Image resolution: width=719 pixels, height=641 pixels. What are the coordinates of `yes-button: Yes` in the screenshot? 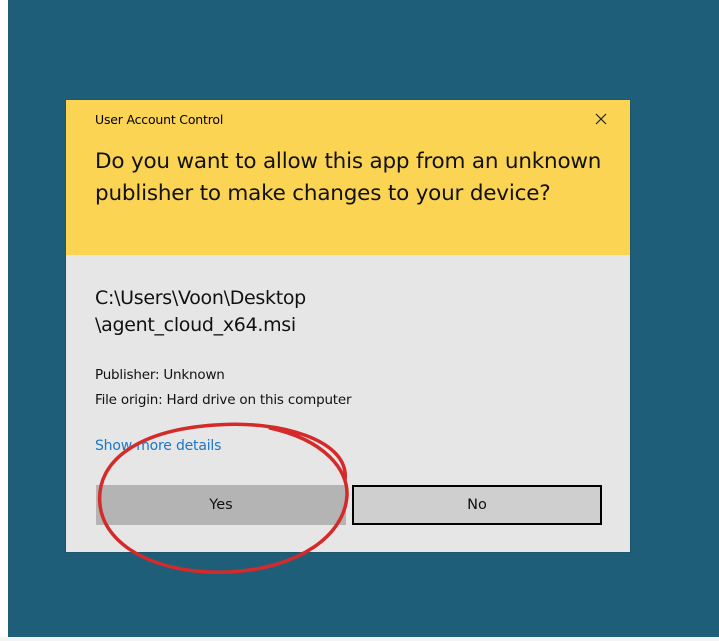 It's located at (221, 505).